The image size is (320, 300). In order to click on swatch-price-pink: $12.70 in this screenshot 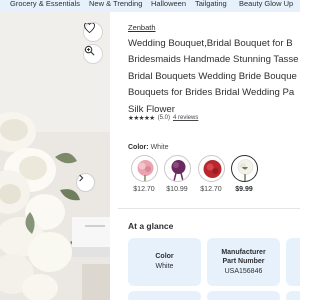, I will do `click(144, 189)`.